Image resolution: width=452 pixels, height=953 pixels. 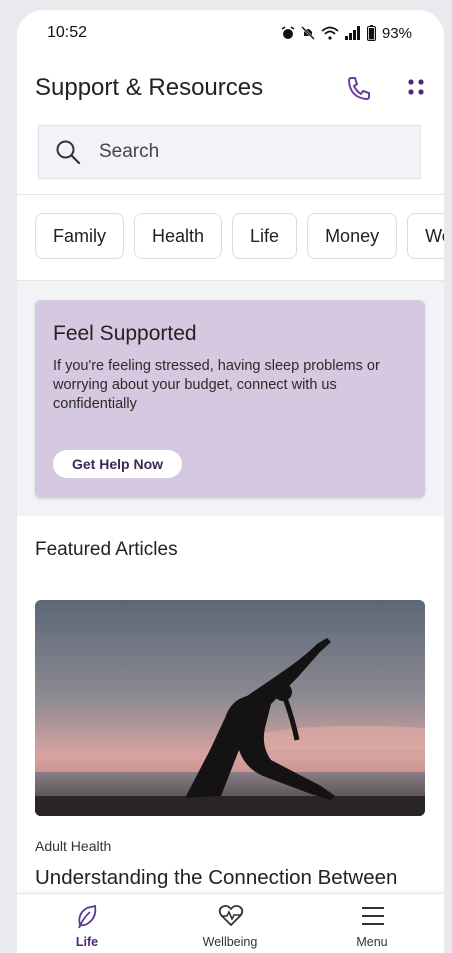 I want to click on status-bar: 10:52 93%, so click(x=230, y=33).